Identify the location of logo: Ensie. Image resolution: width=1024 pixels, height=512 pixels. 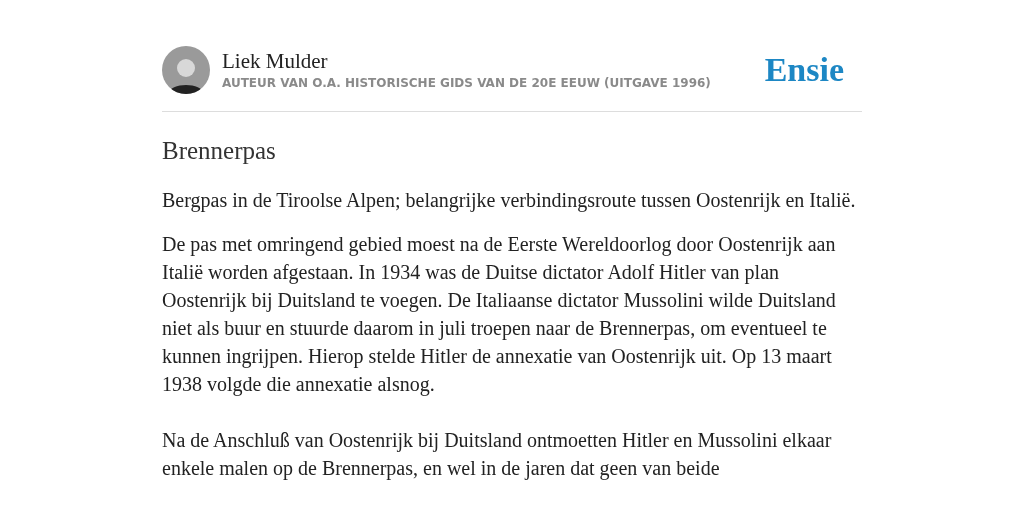
(804, 69).